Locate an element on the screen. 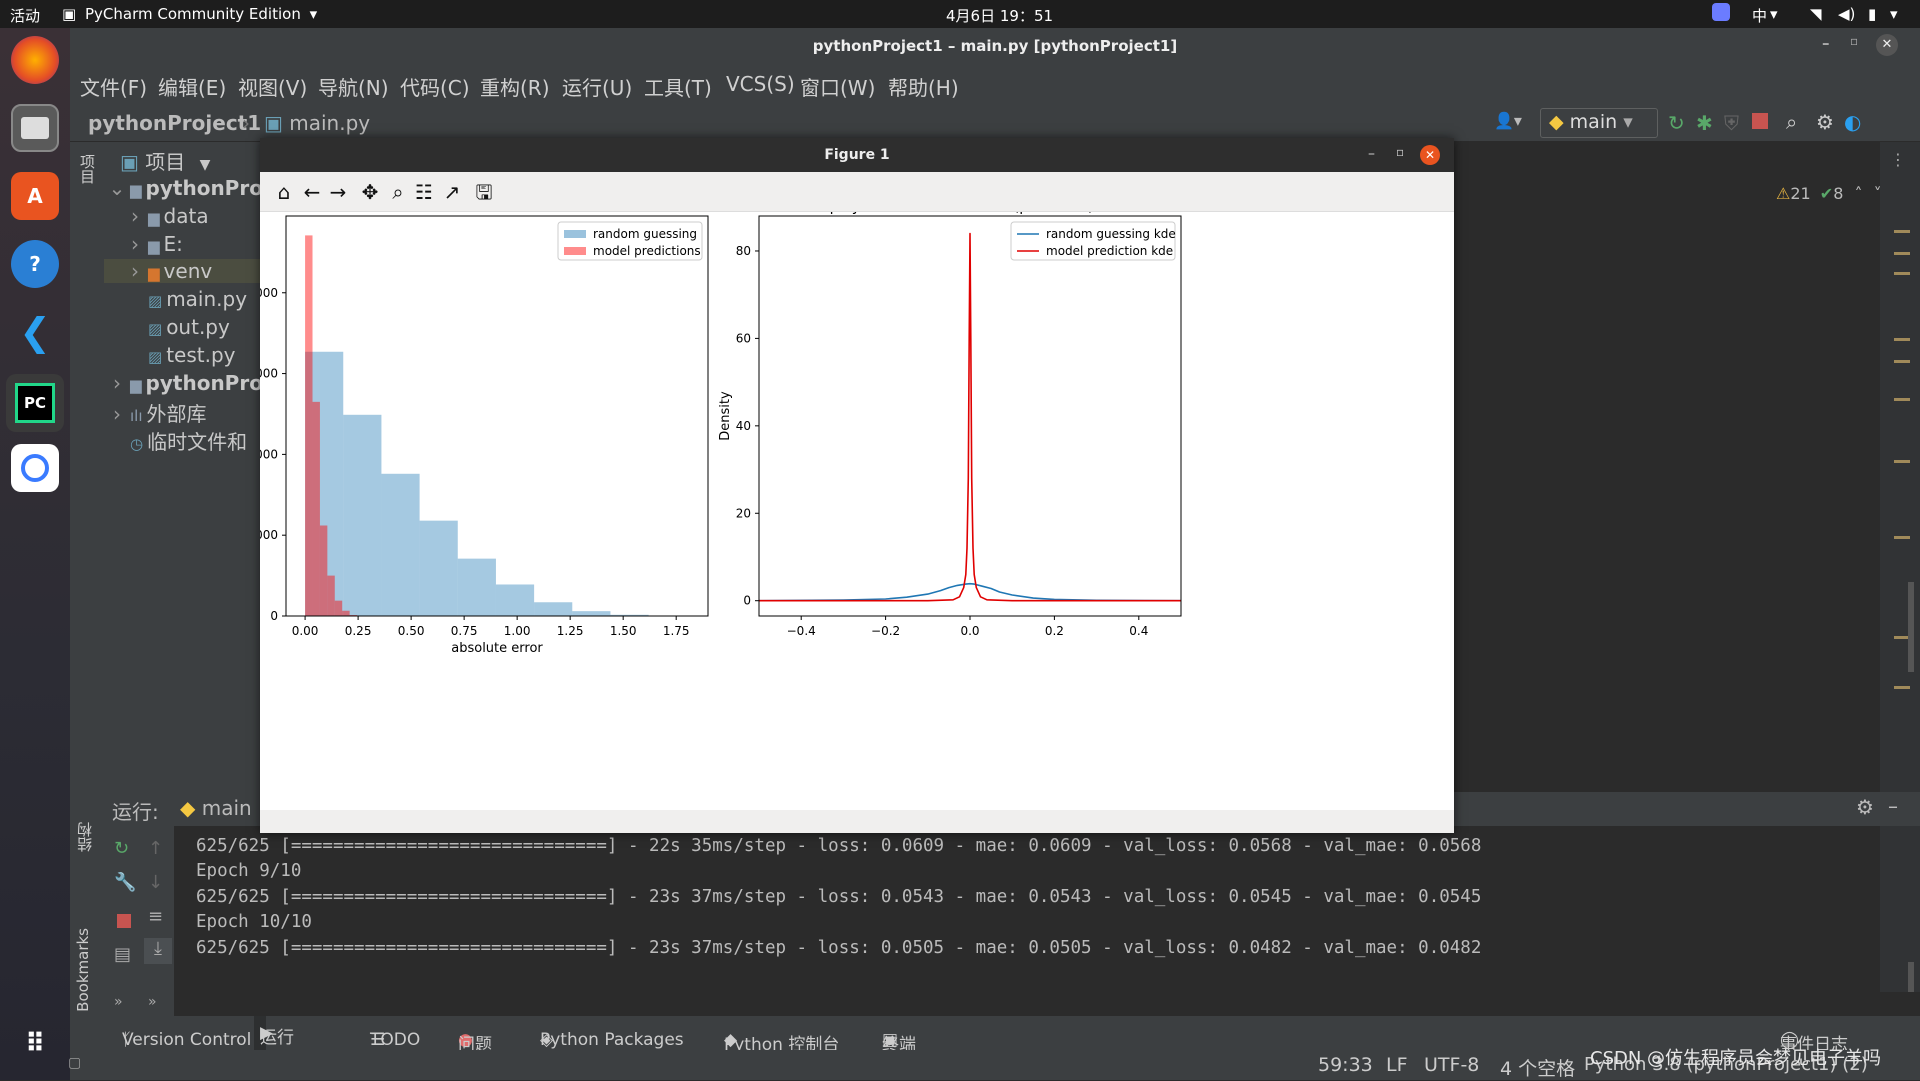  wrench-icon: 🔧 is located at coordinates (125, 882).